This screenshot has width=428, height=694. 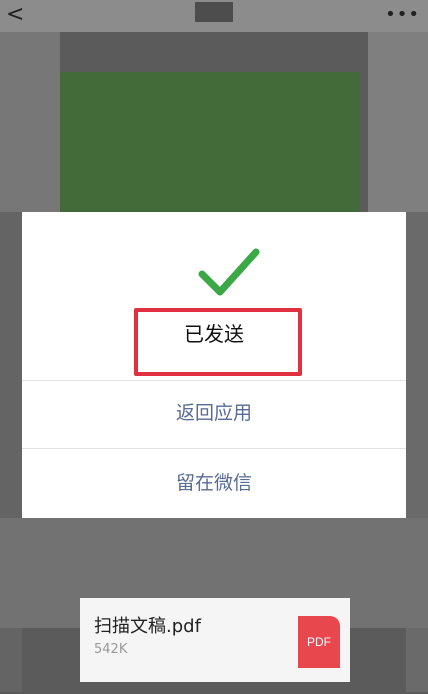 I want to click on checkmark-icon, so click(x=229, y=272).